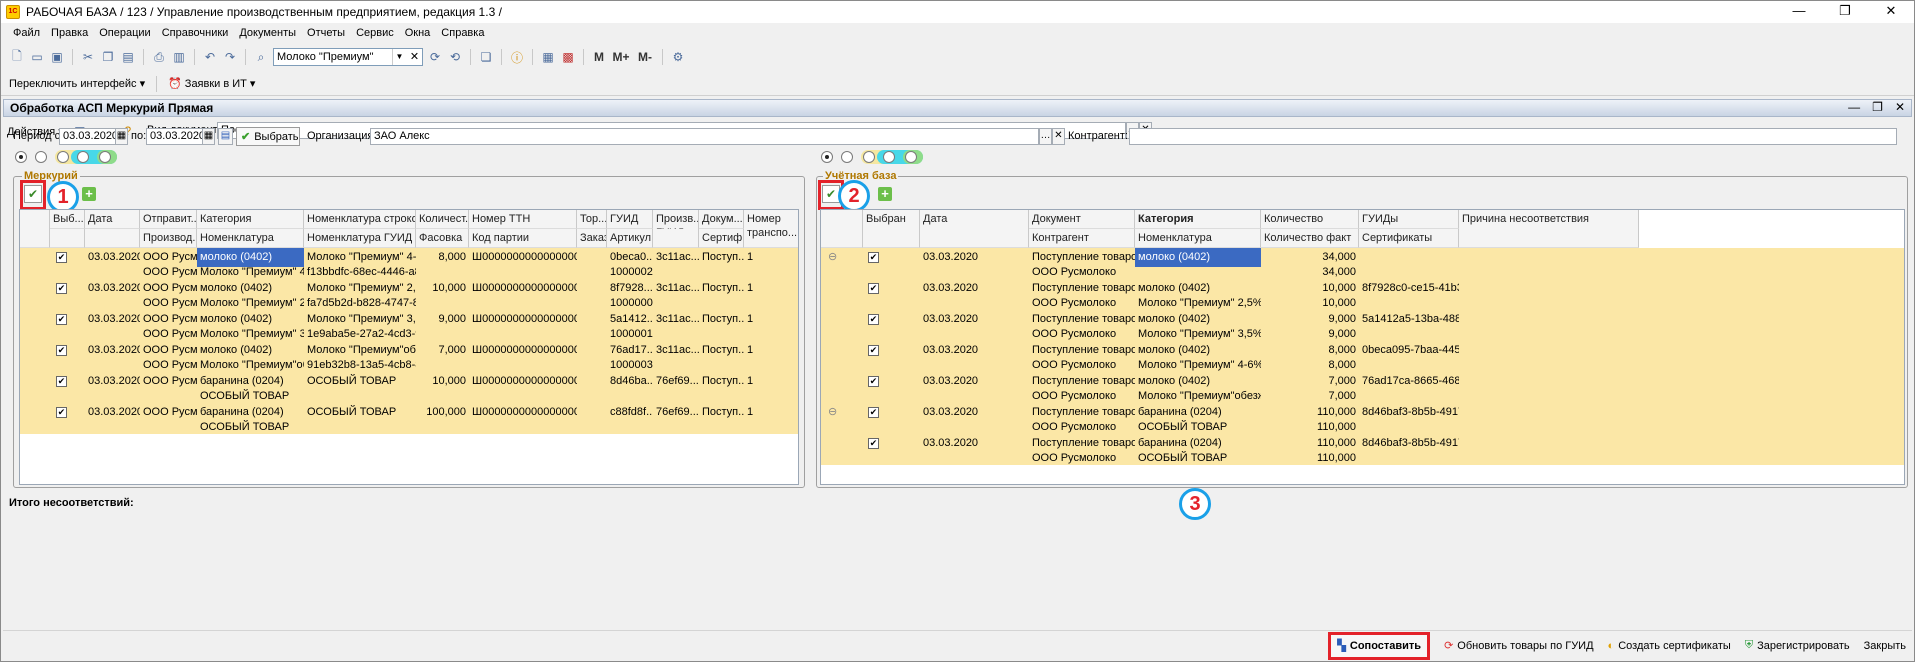 The width and height of the screenshot is (1915, 662). I want to click on left-filter-radio-yellow, so click(63, 157).